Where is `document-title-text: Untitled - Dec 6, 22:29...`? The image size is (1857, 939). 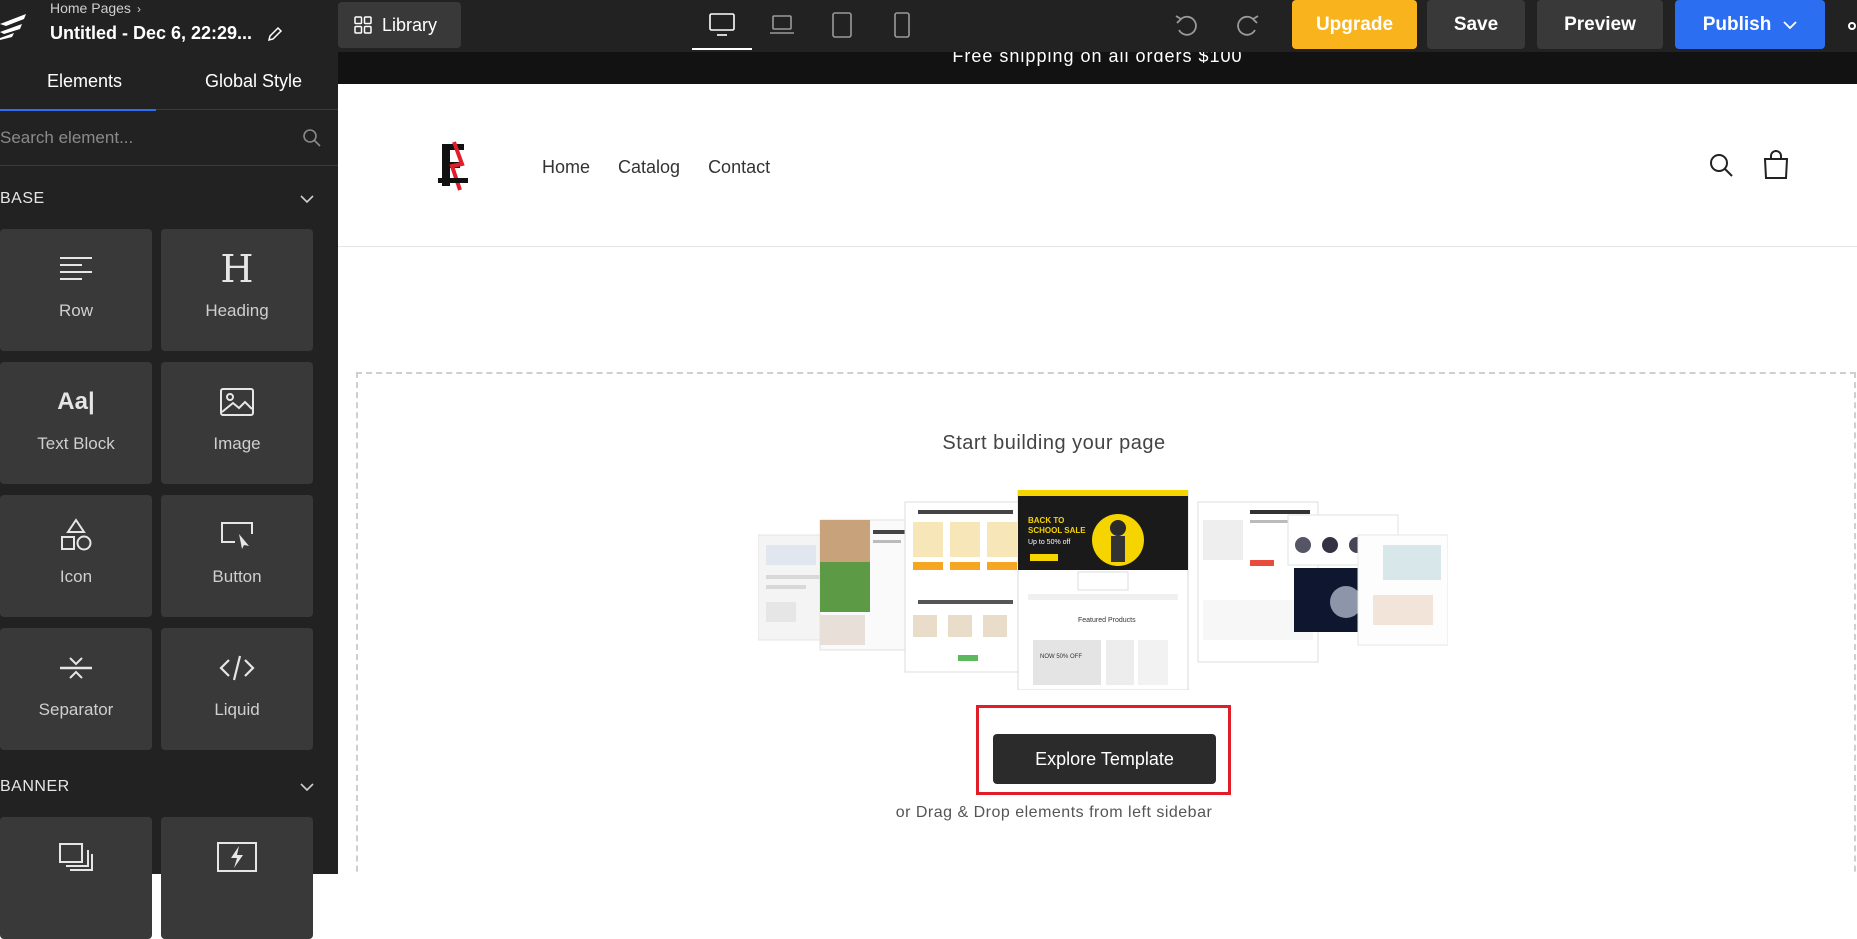 document-title-text: Untitled - Dec 6, 22:29... is located at coordinates (151, 33).